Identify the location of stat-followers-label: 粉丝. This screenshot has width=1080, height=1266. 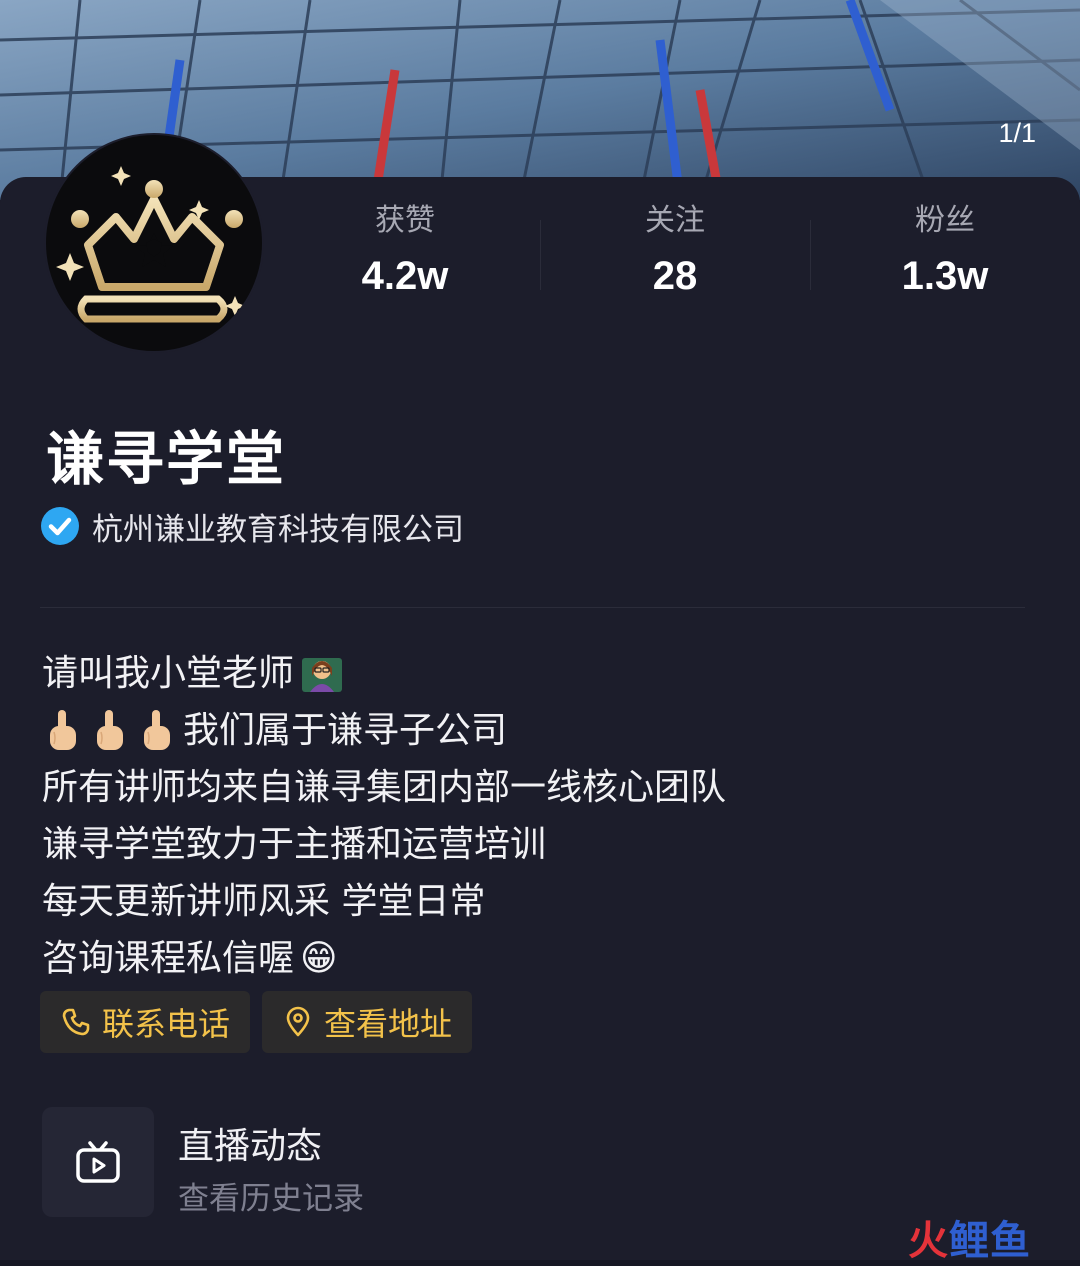
(945, 220).